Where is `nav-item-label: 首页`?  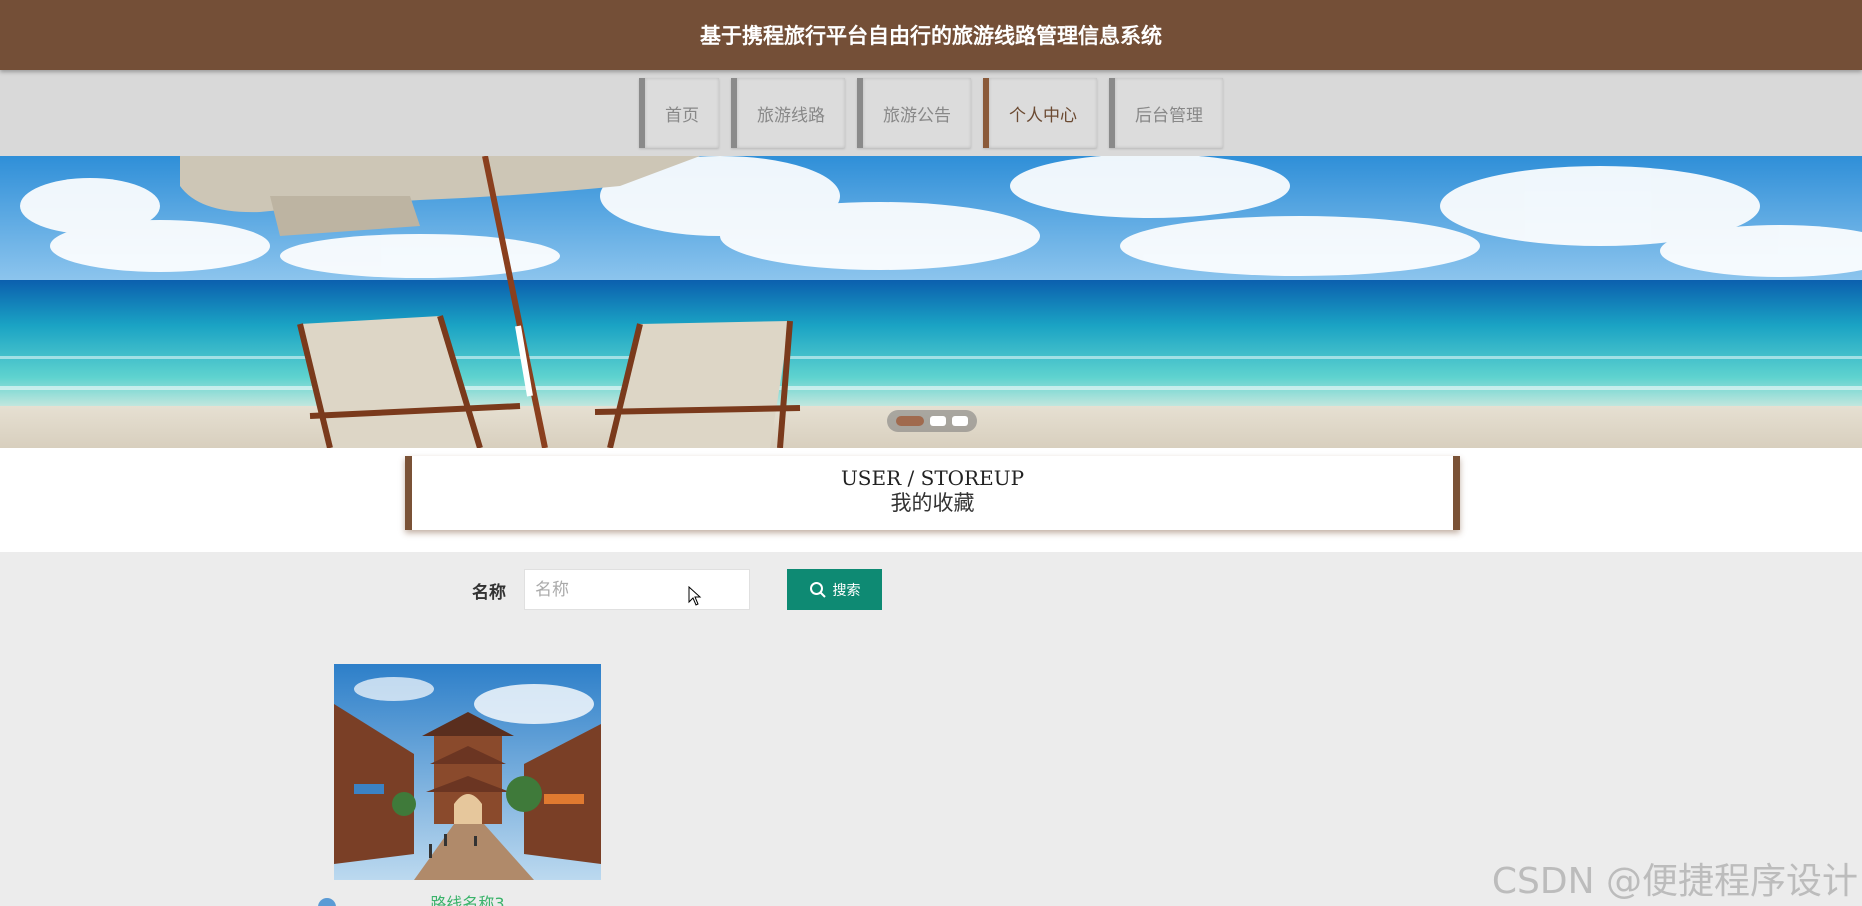
nav-item-label: 首页 is located at coordinates (682, 115).